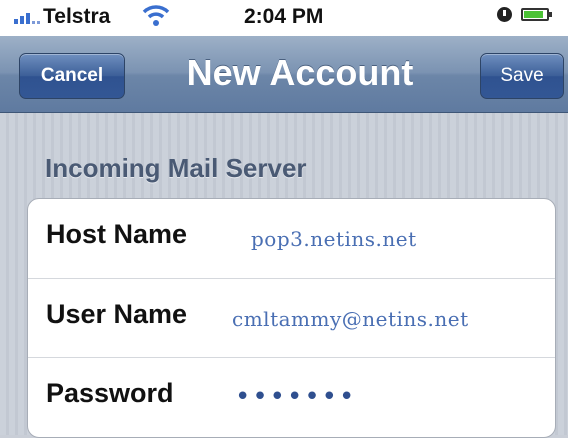  Describe the element at coordinates (176, 168) in the screenshot. I see `section-header: Incoming Mail Server` at that location.